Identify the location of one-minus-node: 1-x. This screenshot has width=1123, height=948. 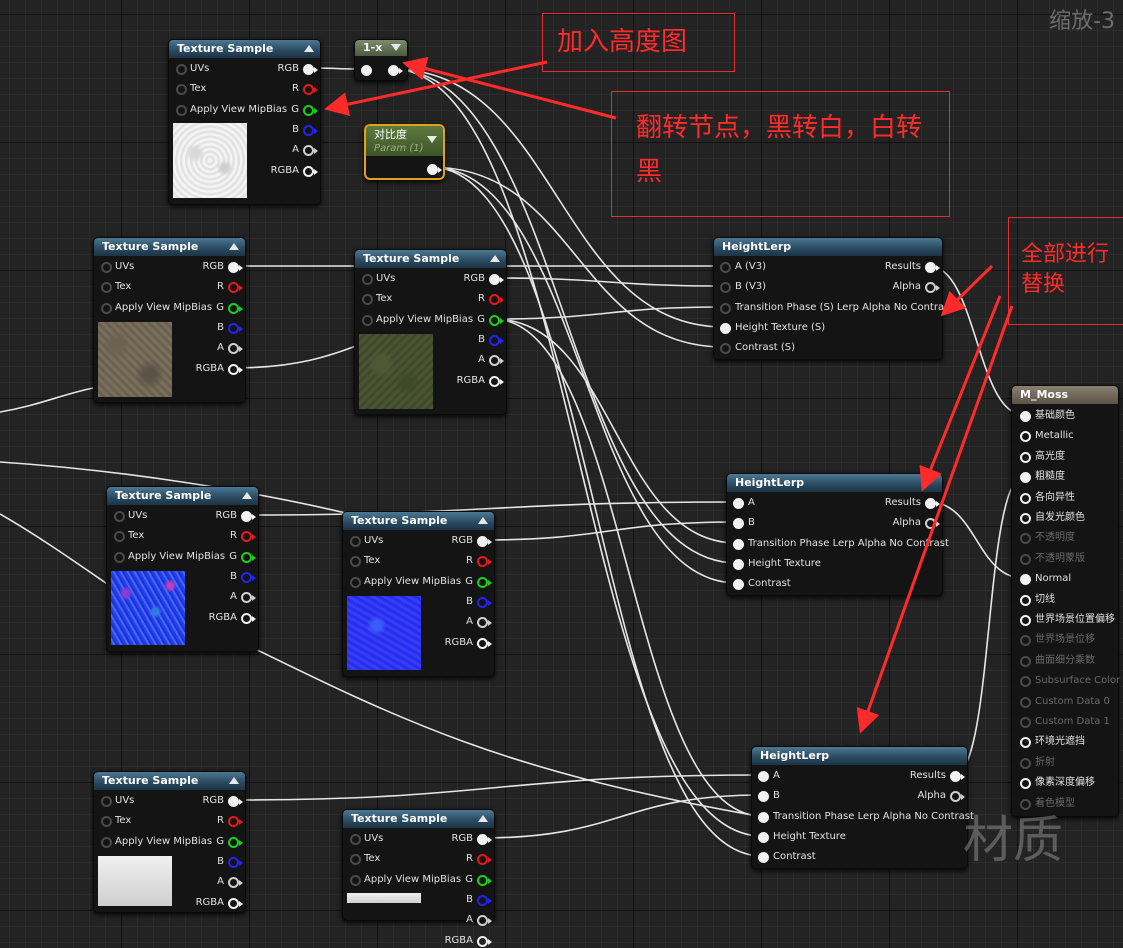
(381, 60).